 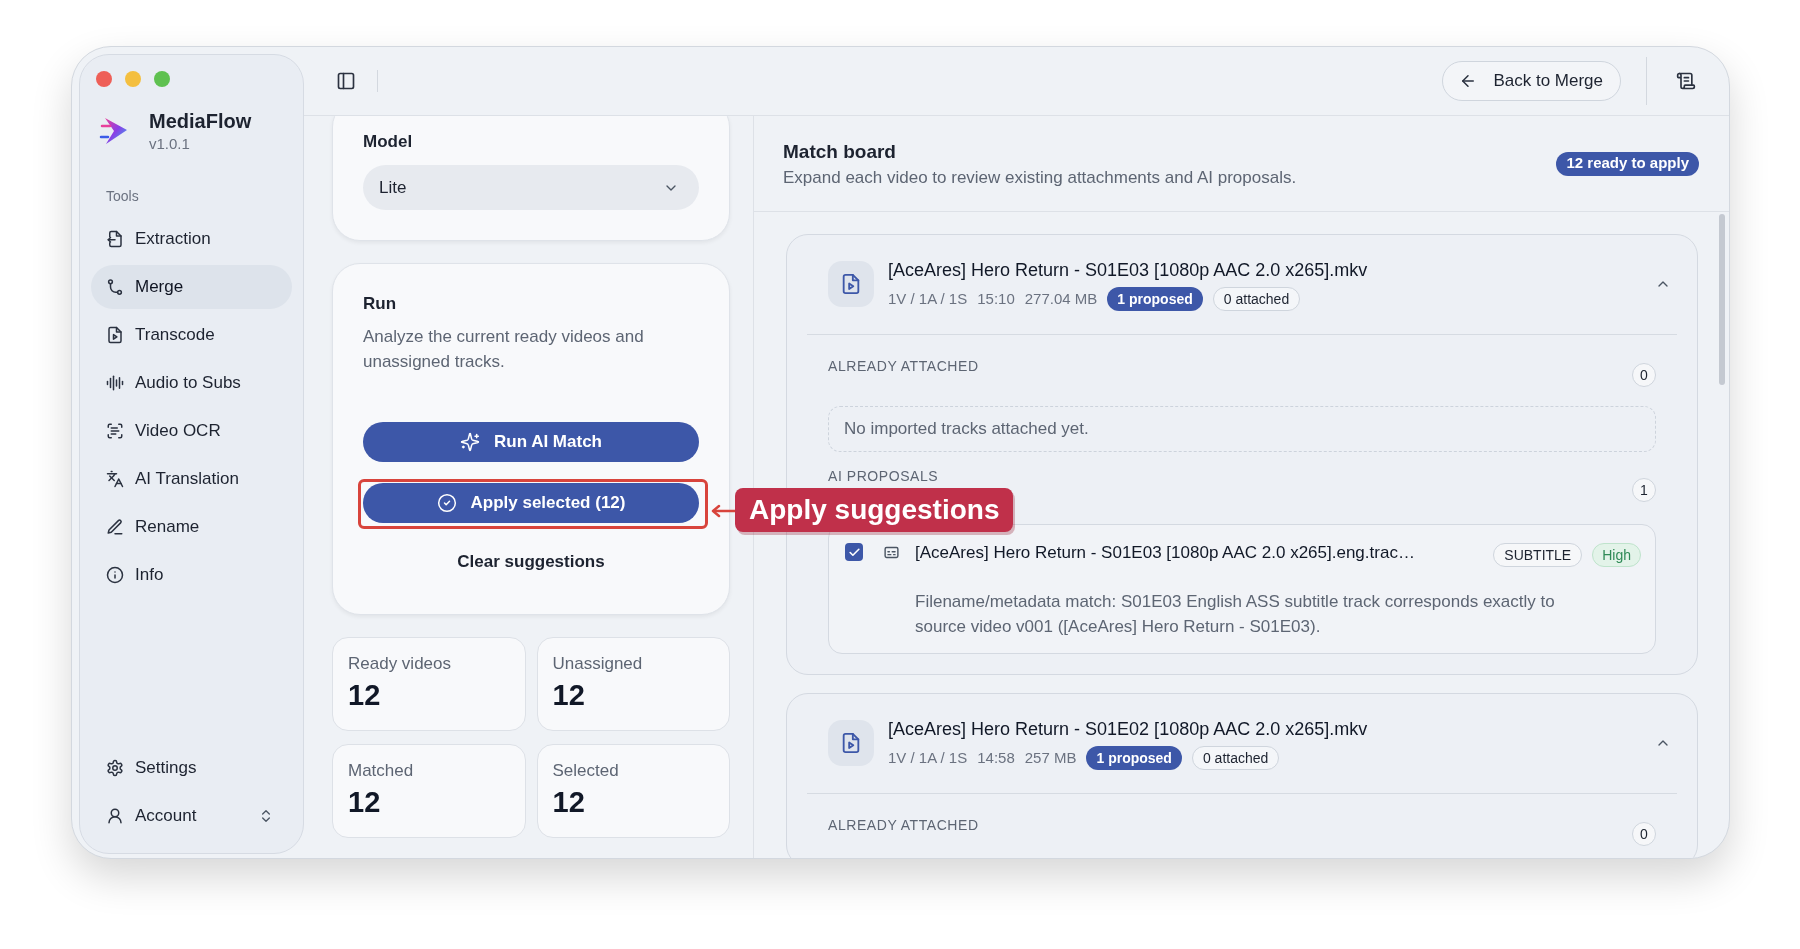 I want to click on match-reason: Filename/metadata match: S01E03 English ASS subtitle track corresponds exactly to source video v001 ([AceAres] Hero Return - S01E03)., so click(x=1235, y=614).